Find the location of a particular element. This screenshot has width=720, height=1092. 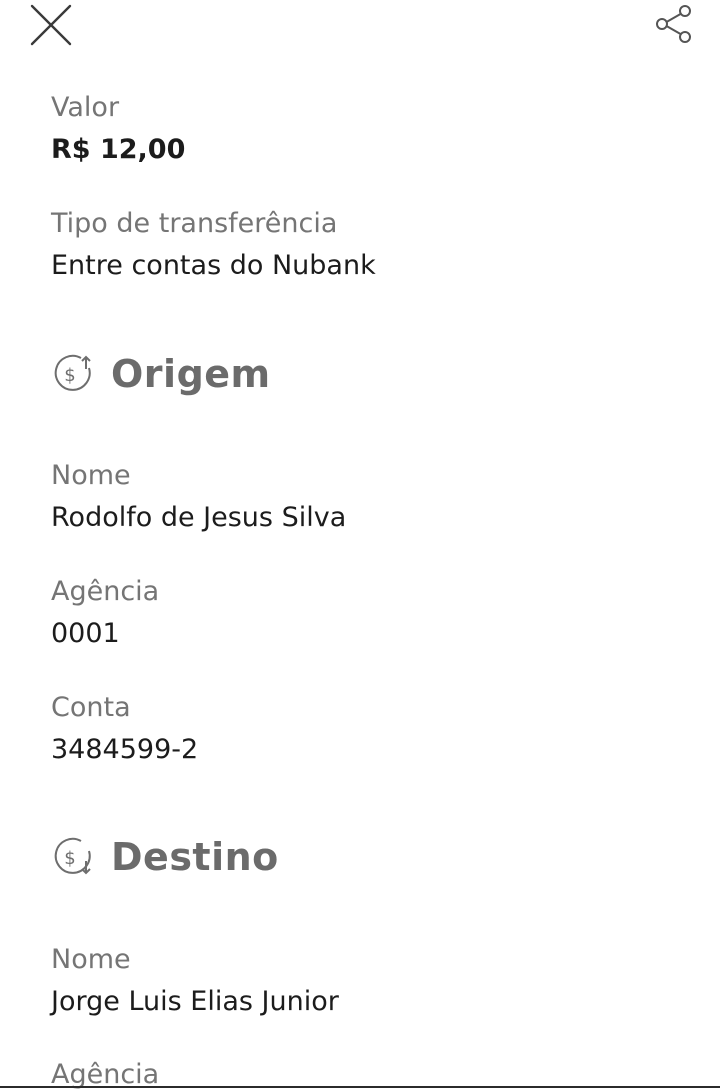

close-button is located at coordinates (51, 25).